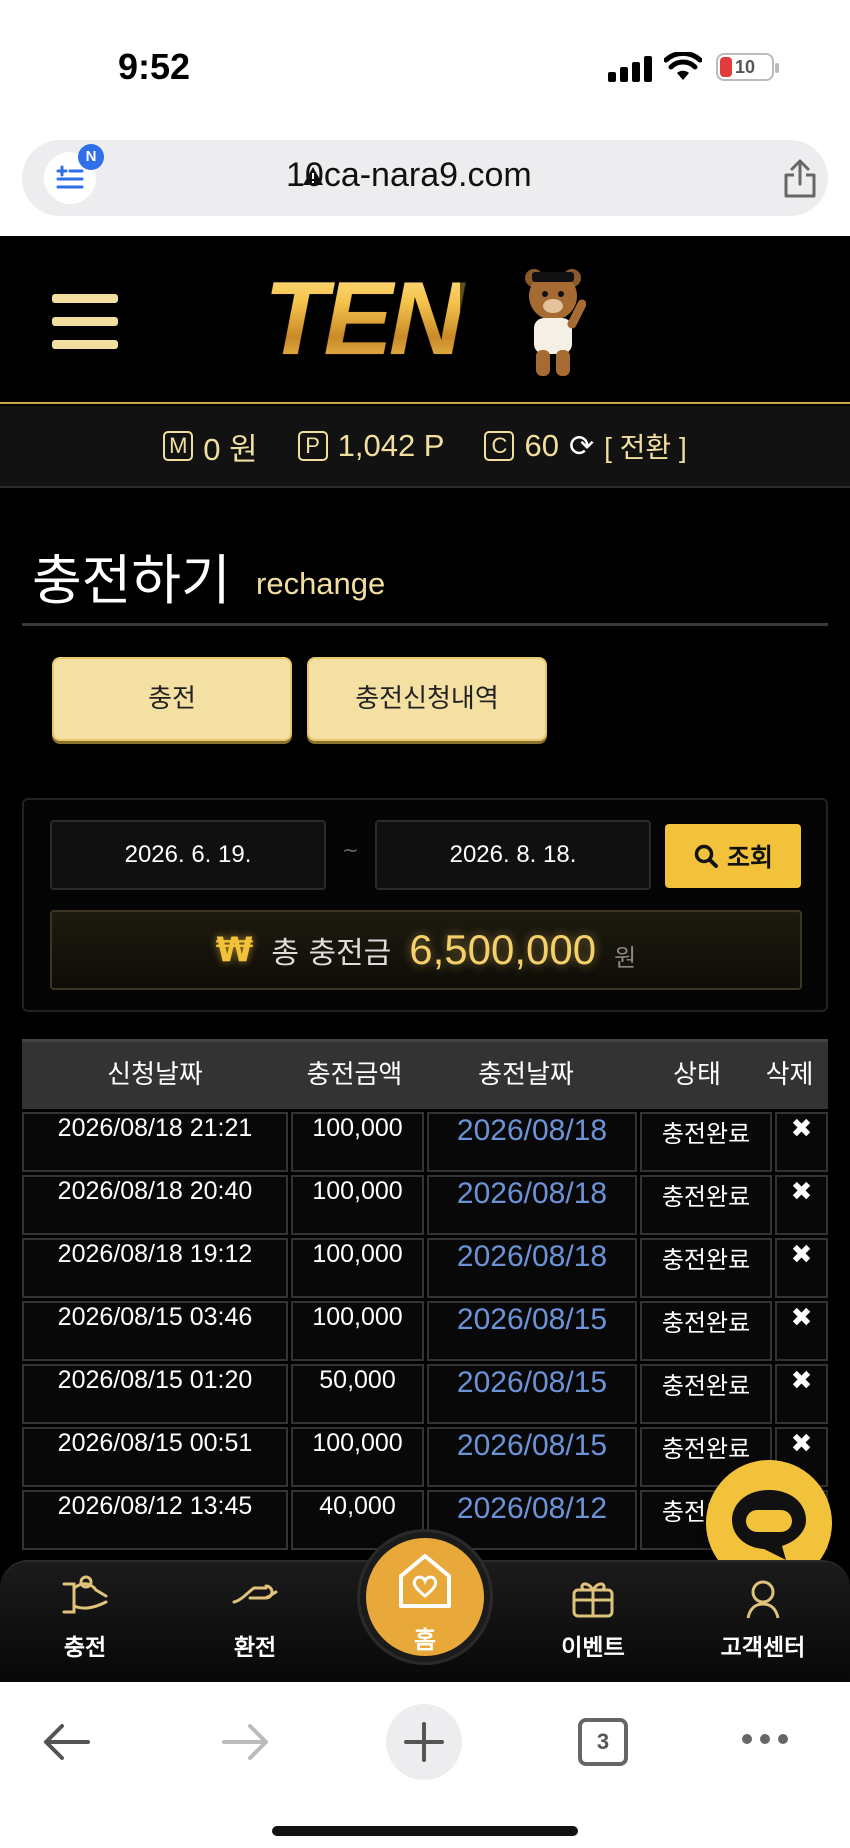 This screenshot has height=1848, width=850. Describe the element at coordinates (188, 855) in the screenshot. I see `start-date-input: 2026. 6. 19.` at that location.